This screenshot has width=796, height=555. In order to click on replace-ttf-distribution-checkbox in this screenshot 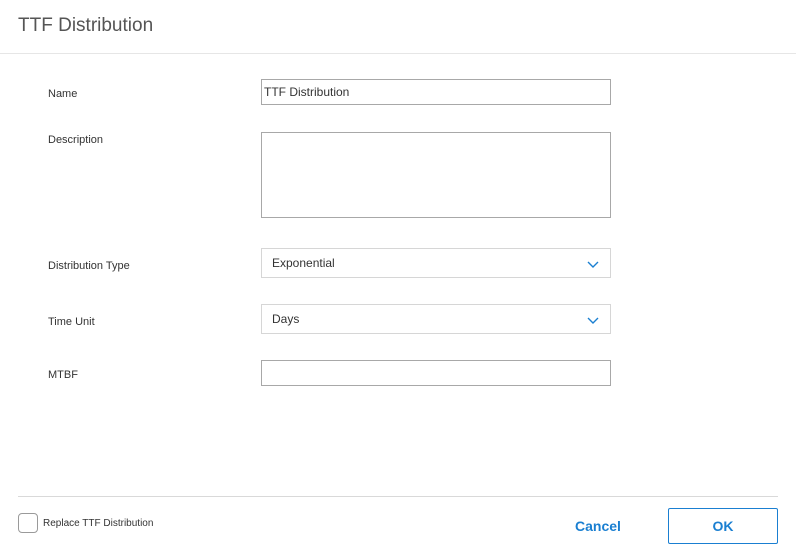, I will do `click(28, 523)`.